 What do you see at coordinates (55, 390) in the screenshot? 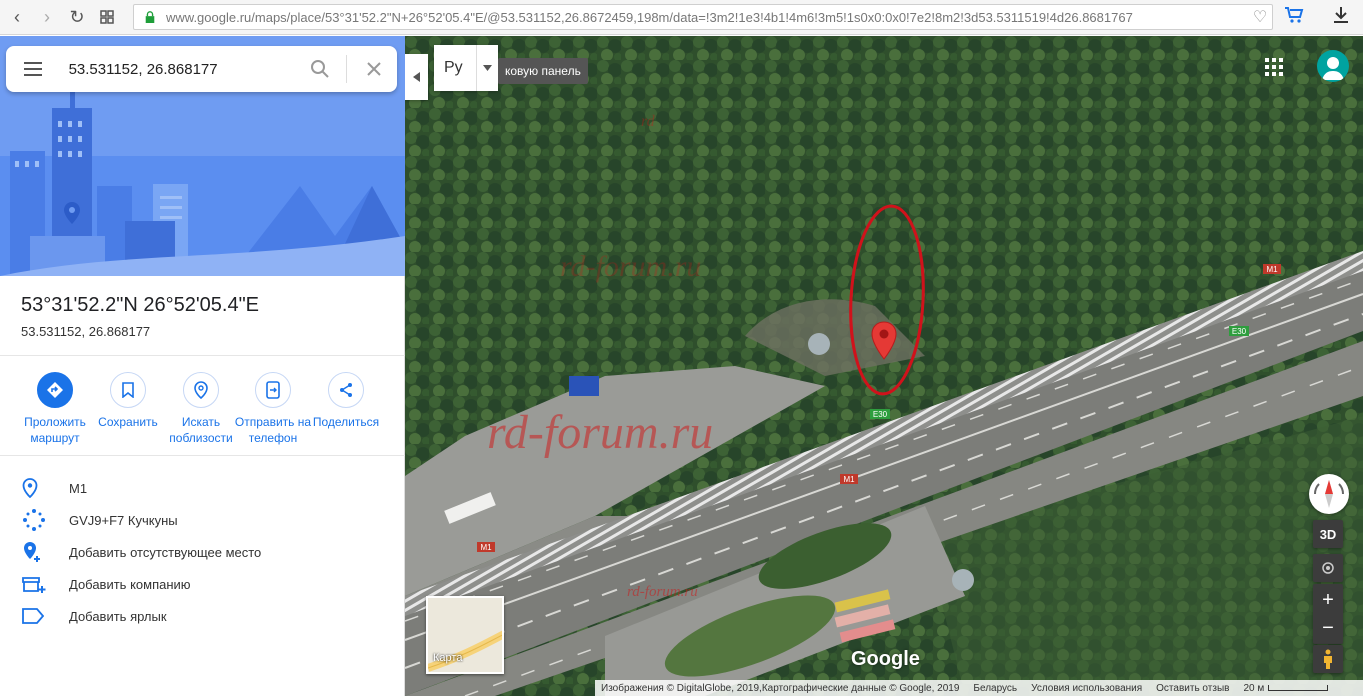
I see `directions-icon` at bounding box center [55, 390].